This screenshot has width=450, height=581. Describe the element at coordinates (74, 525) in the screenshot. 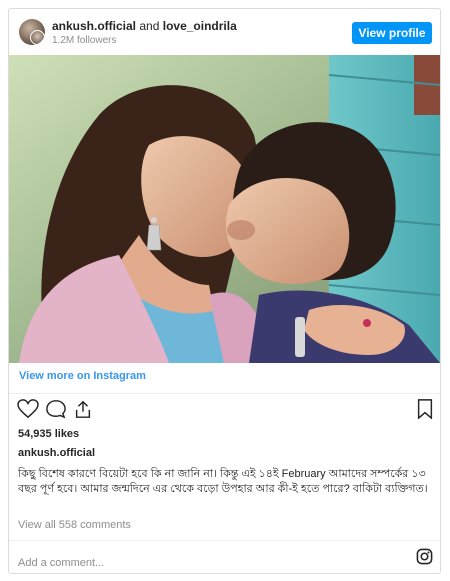

I see `view-all-comments-link: View all 558 comments` at that location.